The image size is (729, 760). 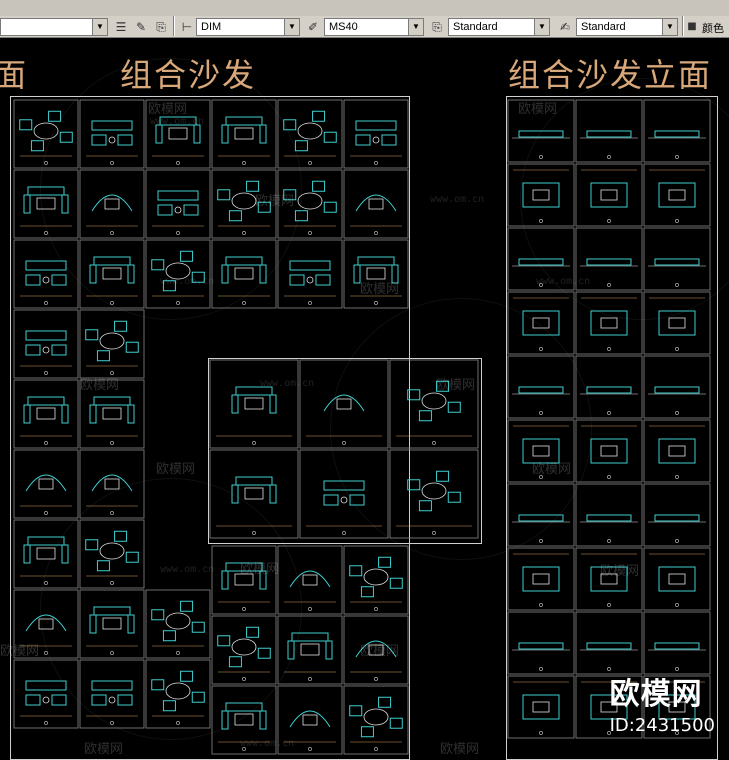 I want to click on plot-style-icon: ✐, so click(x=313, y=27).